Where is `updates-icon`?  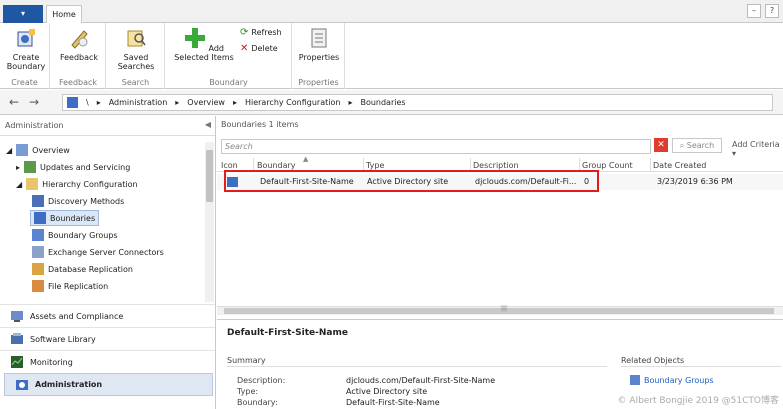 updates-icon is located at coordinates (30, 167).